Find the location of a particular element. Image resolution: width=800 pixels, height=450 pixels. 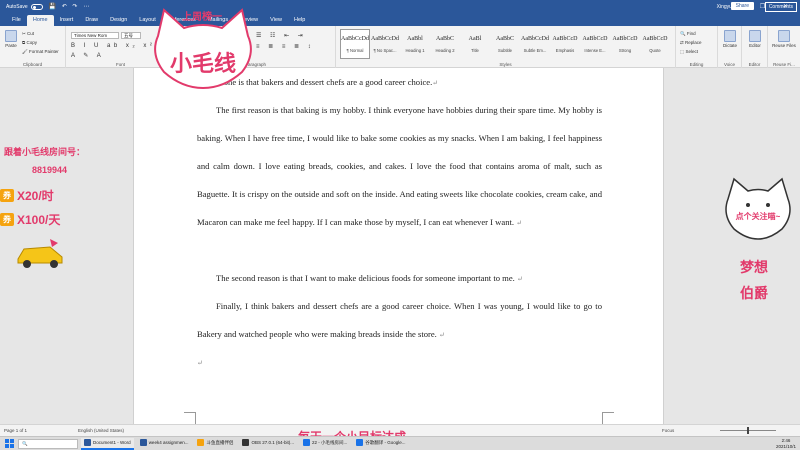

tab-draw: Draw is located at coordinates (91, 20).